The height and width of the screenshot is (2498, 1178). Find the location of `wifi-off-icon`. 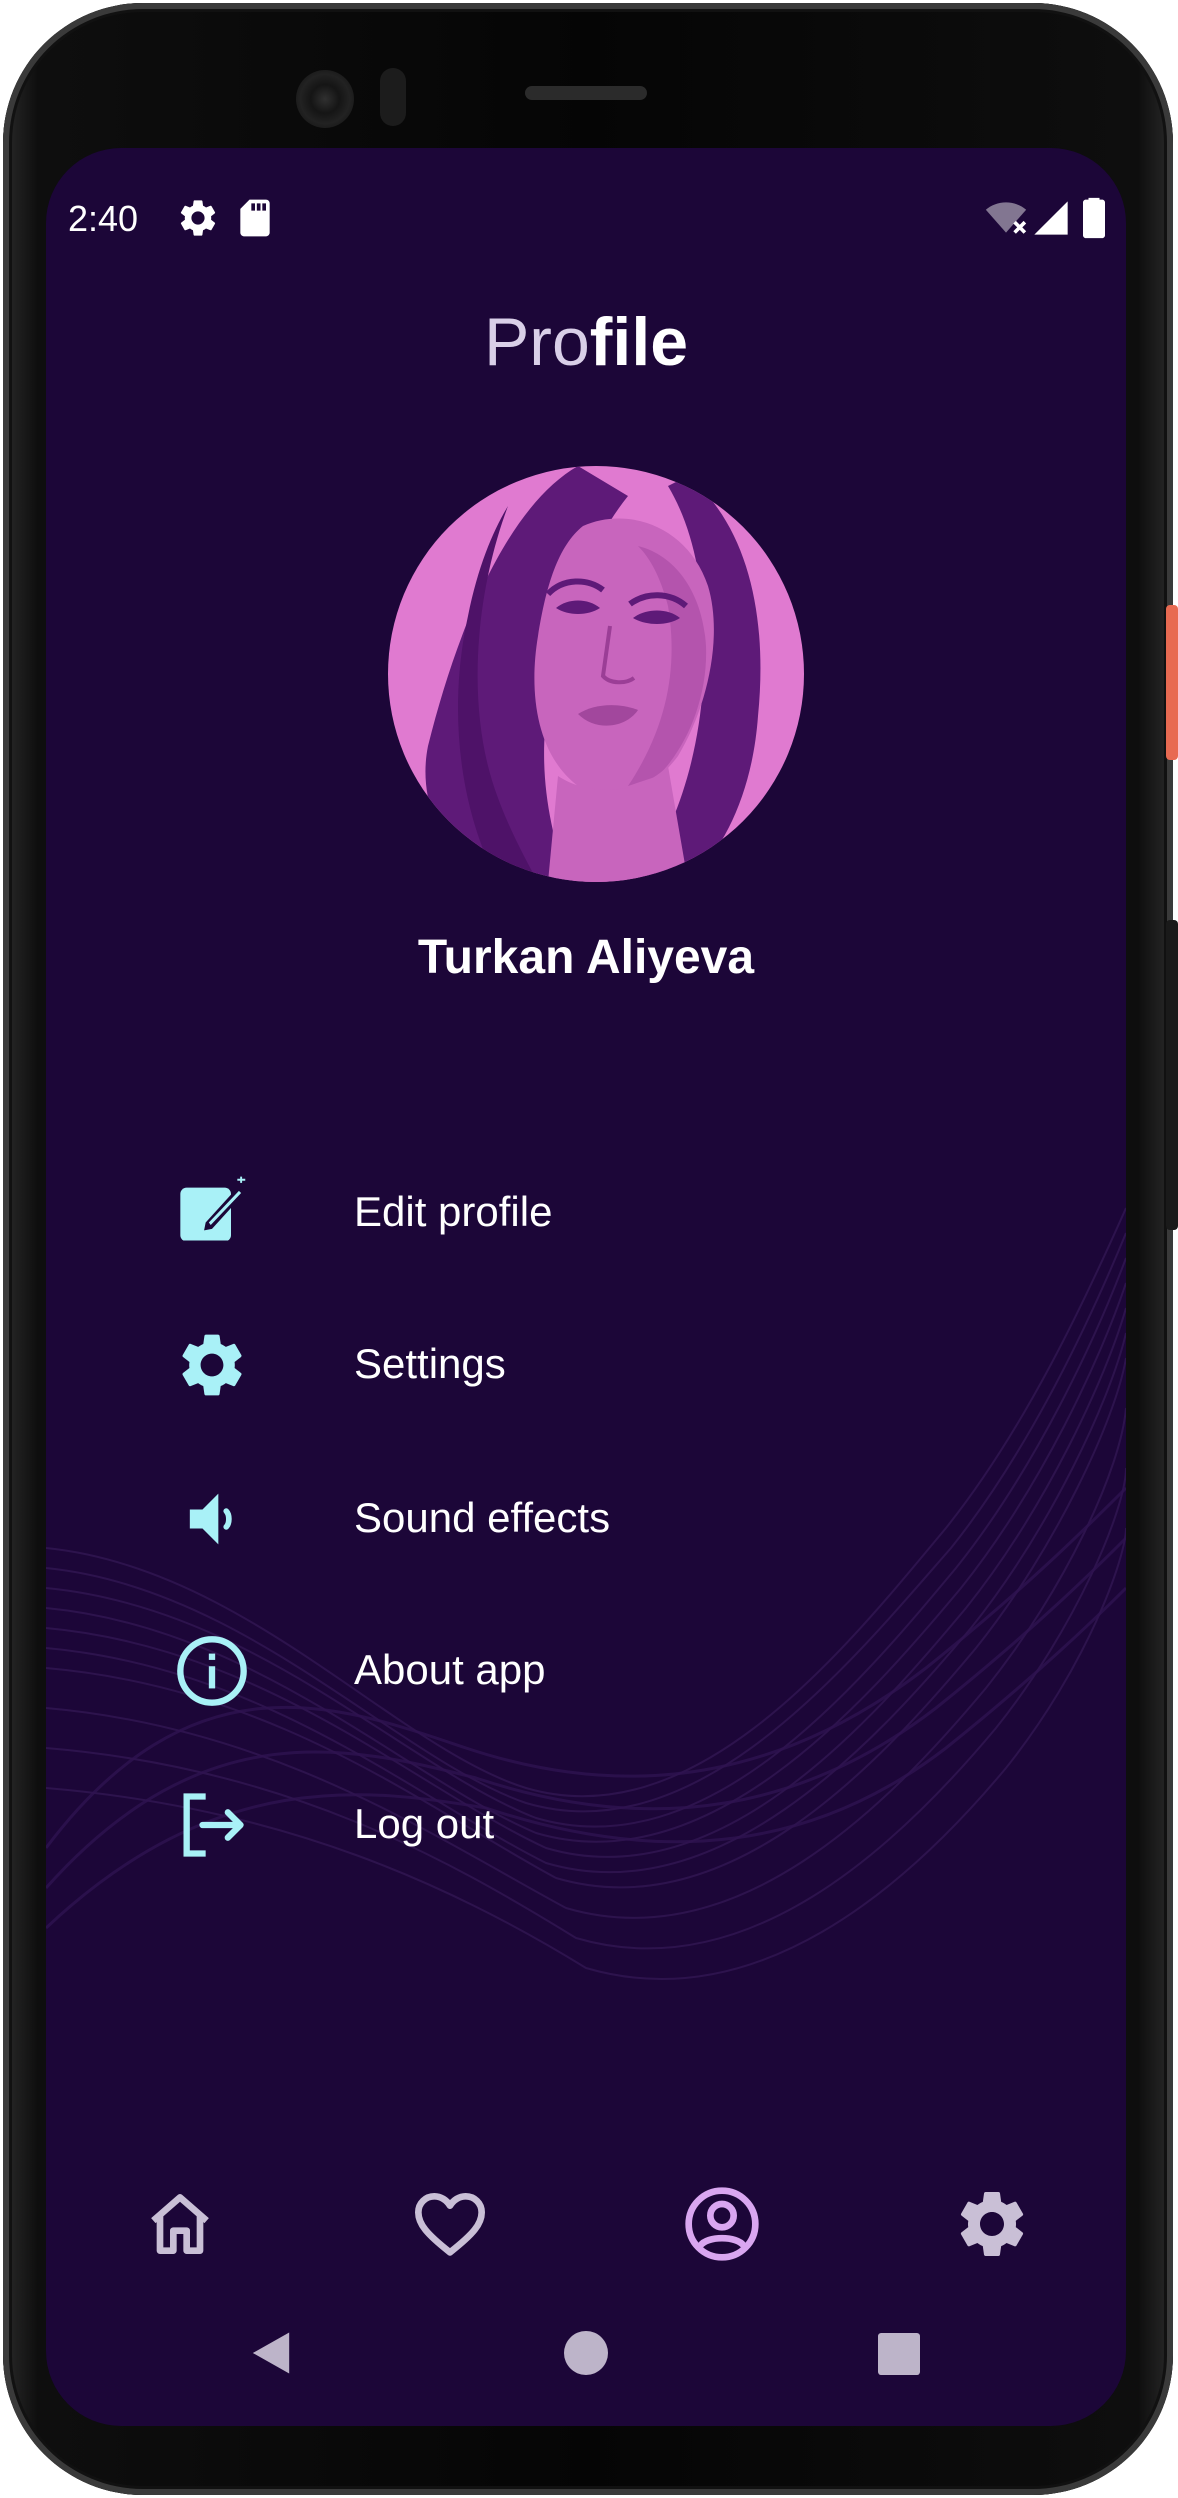

wifi-off-icon is located at coordinates (1006, 218).